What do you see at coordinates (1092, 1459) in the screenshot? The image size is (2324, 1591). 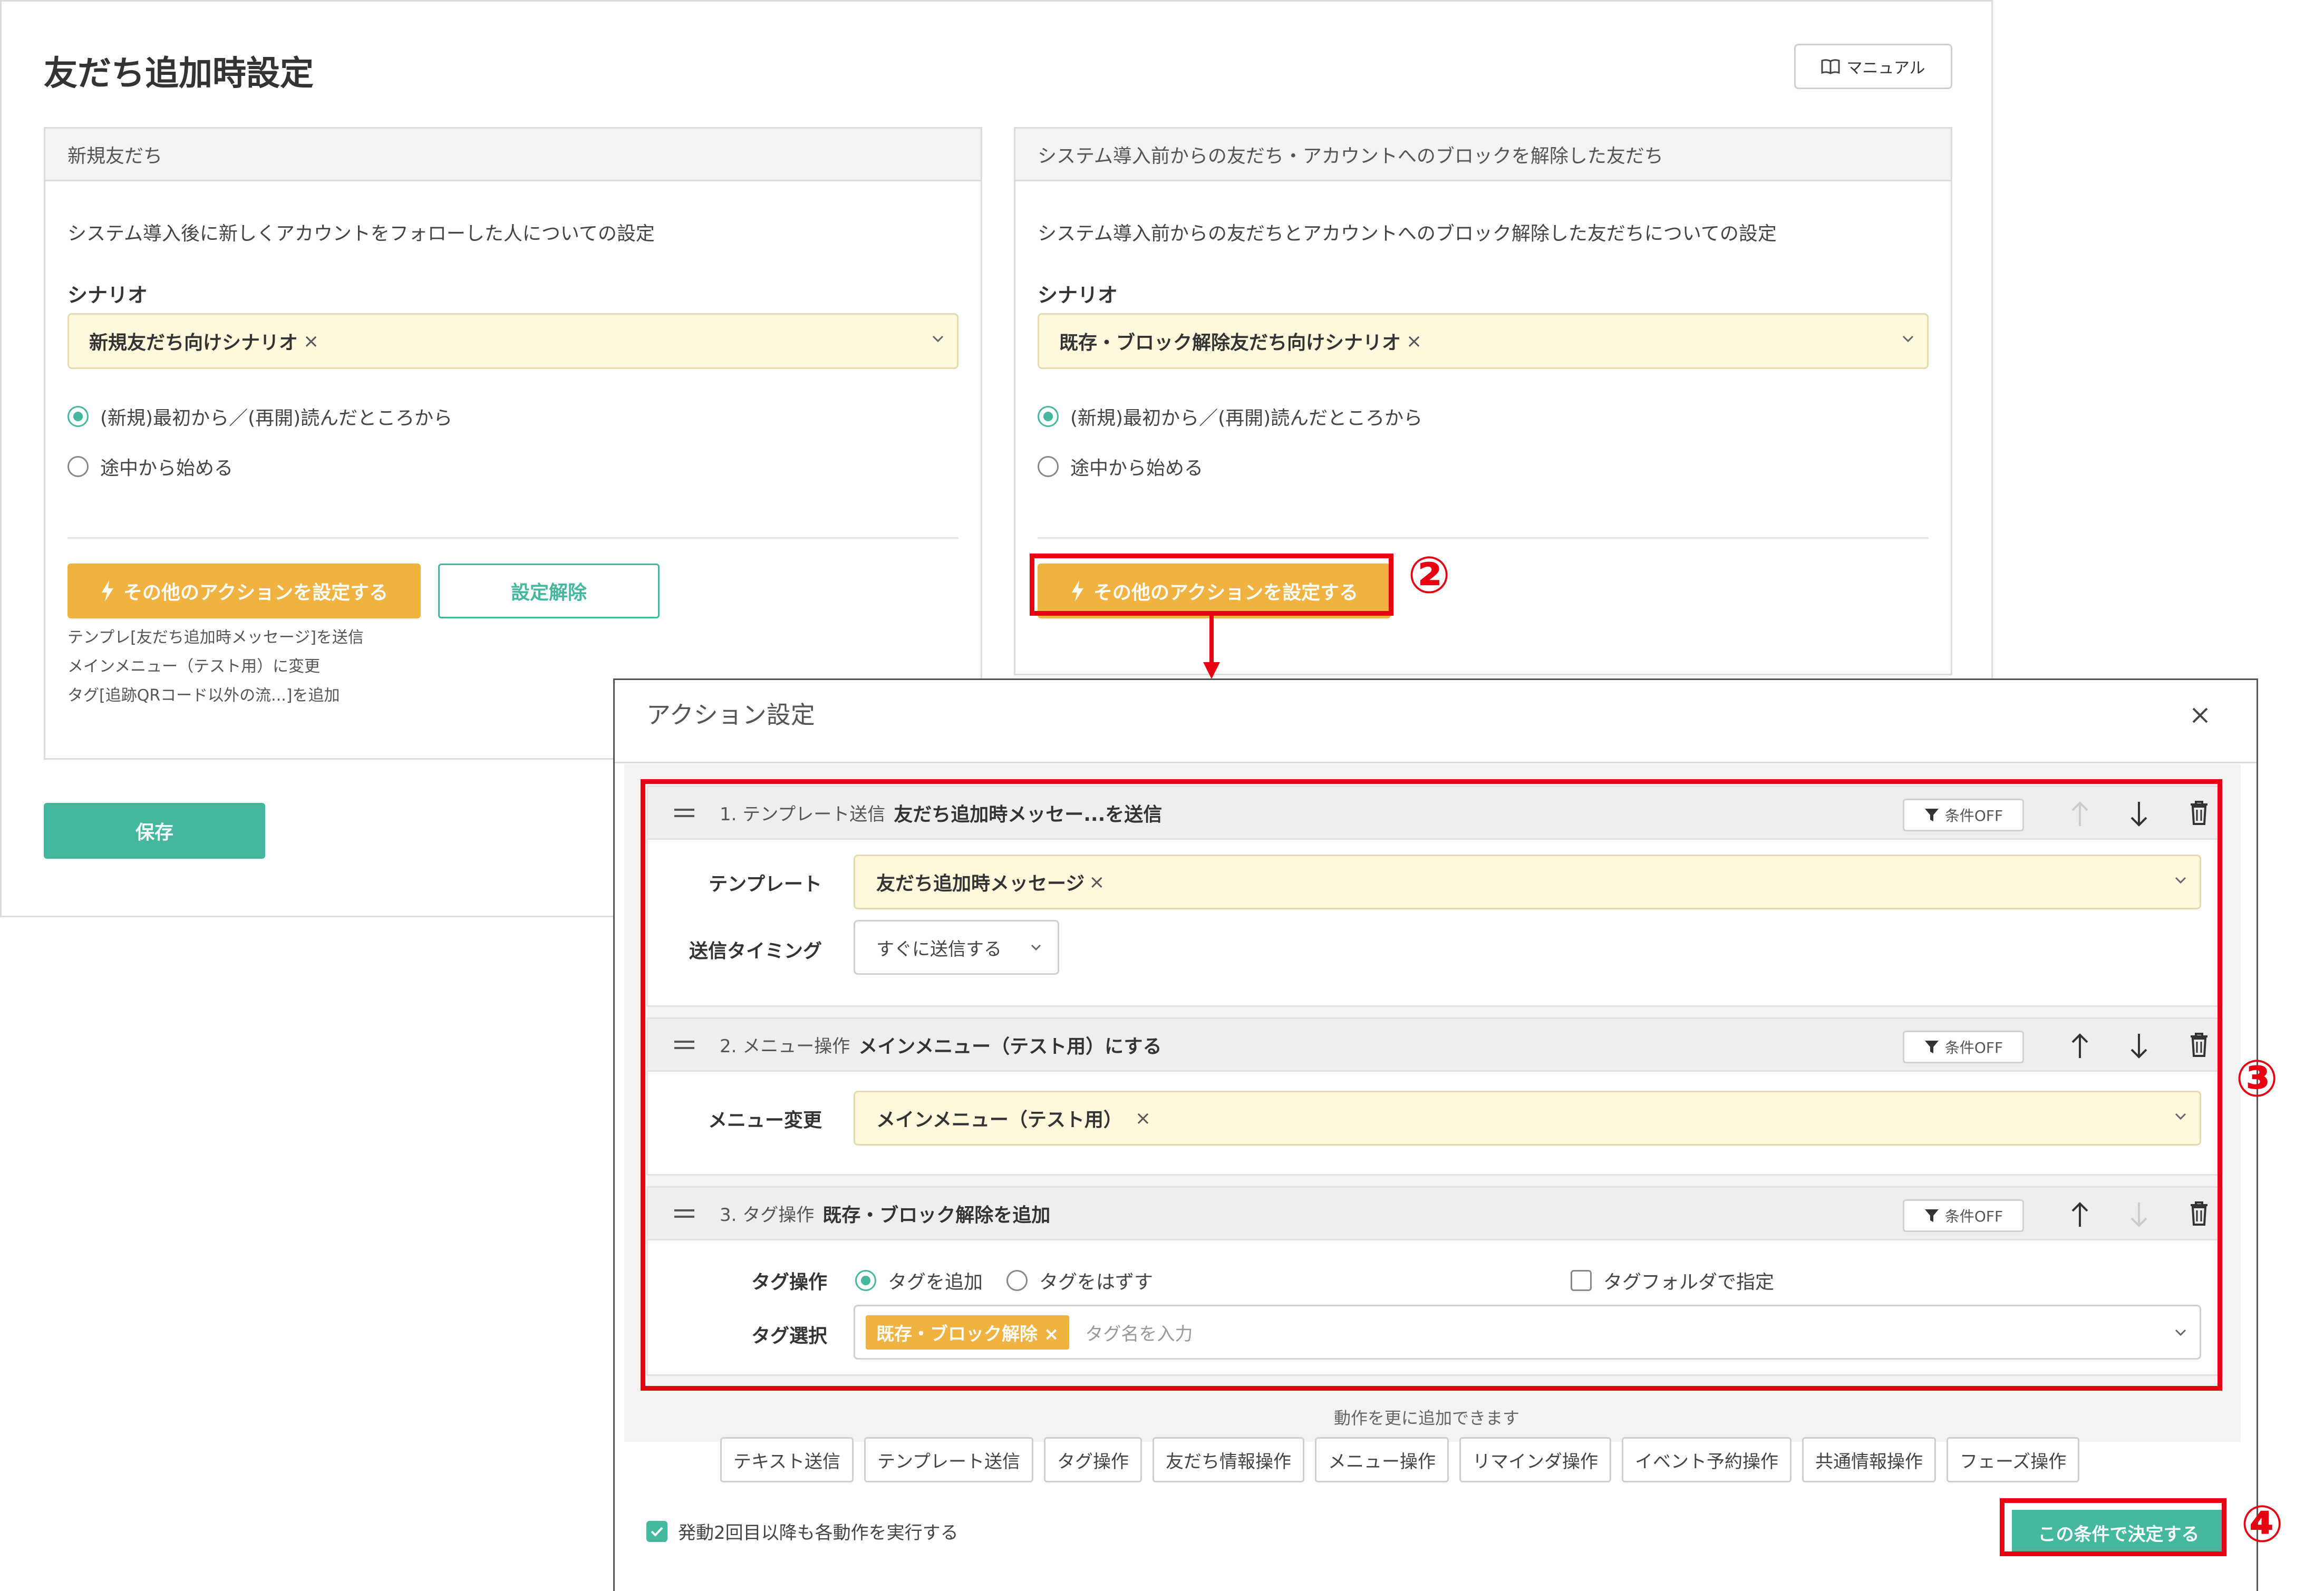 I see `add-tag-operation-button: タグ操作` at bounding box center [1092, 1459].